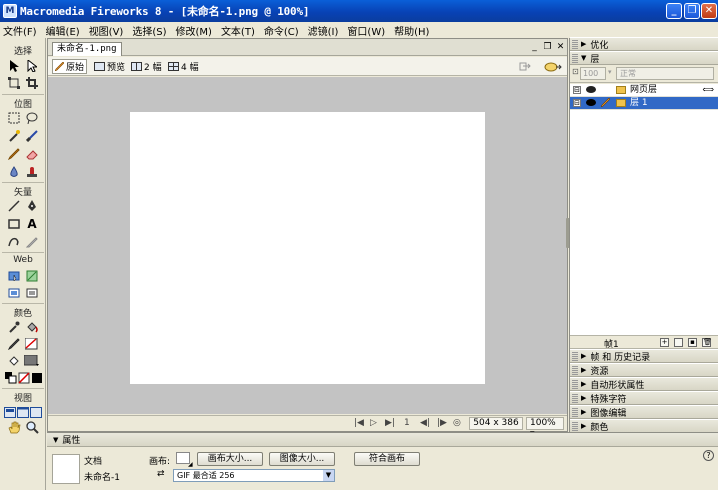 This screenshot has width=718, height=490. I want to click on launch-dreamweaver-icon, so click(553, 66).